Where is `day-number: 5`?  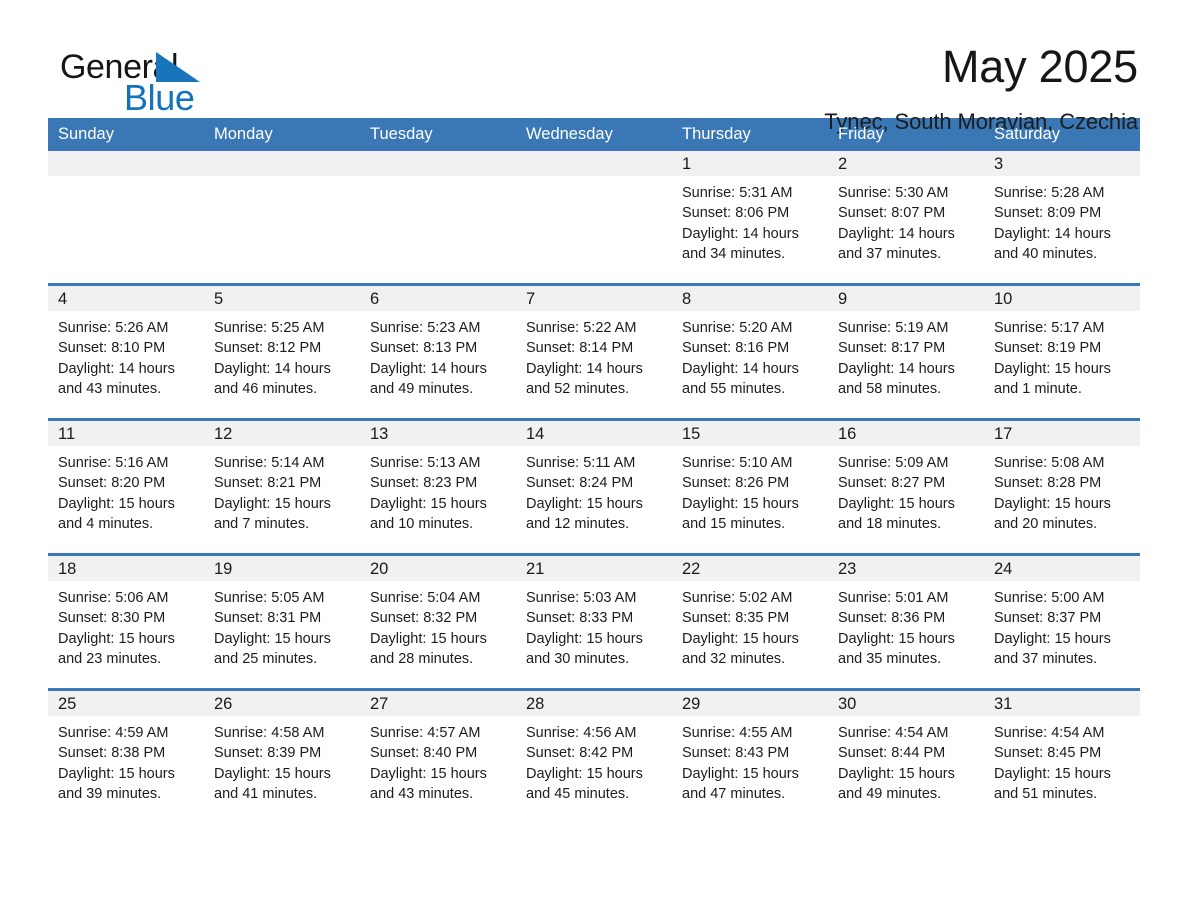 day-number: 5 is located at coordinates (282, 298).